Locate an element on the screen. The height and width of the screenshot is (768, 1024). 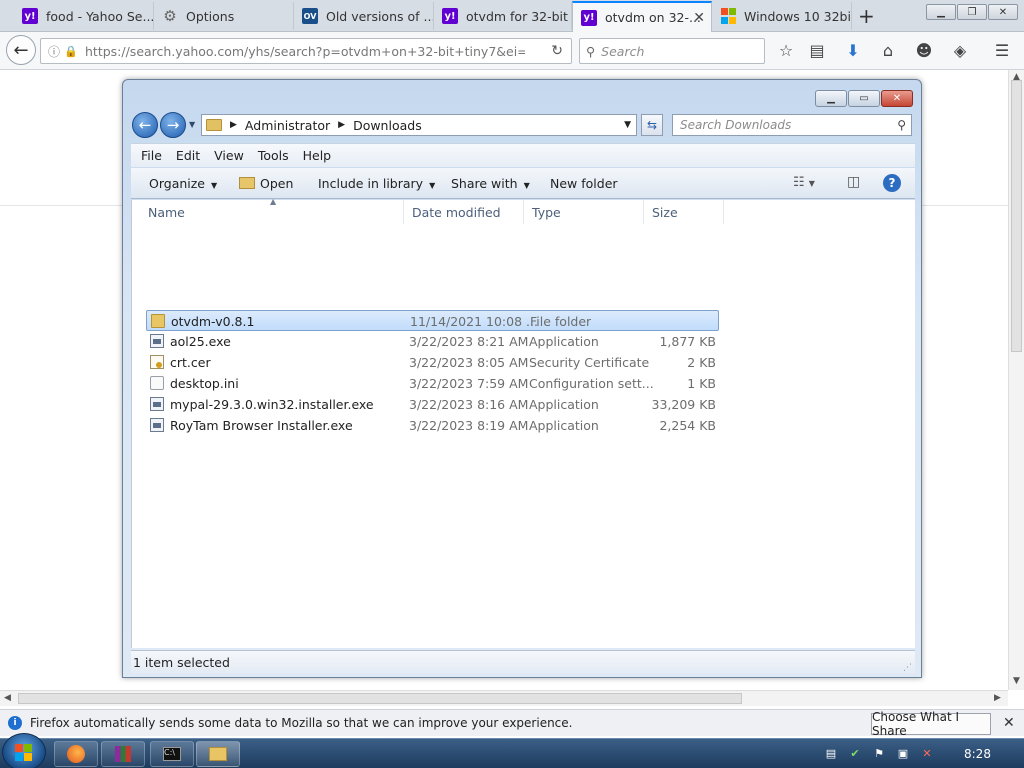
volume-muted-icon: ✕ is located at coordinates (927, 754).